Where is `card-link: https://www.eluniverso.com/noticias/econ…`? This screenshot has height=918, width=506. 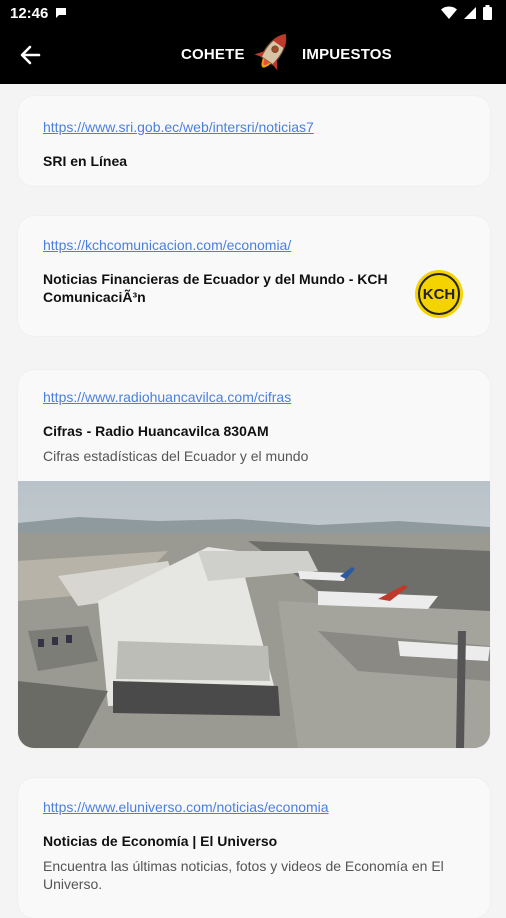
card-link: https://www.eluniverso.com/noticias/econ… is located at coordinates (186, 807).